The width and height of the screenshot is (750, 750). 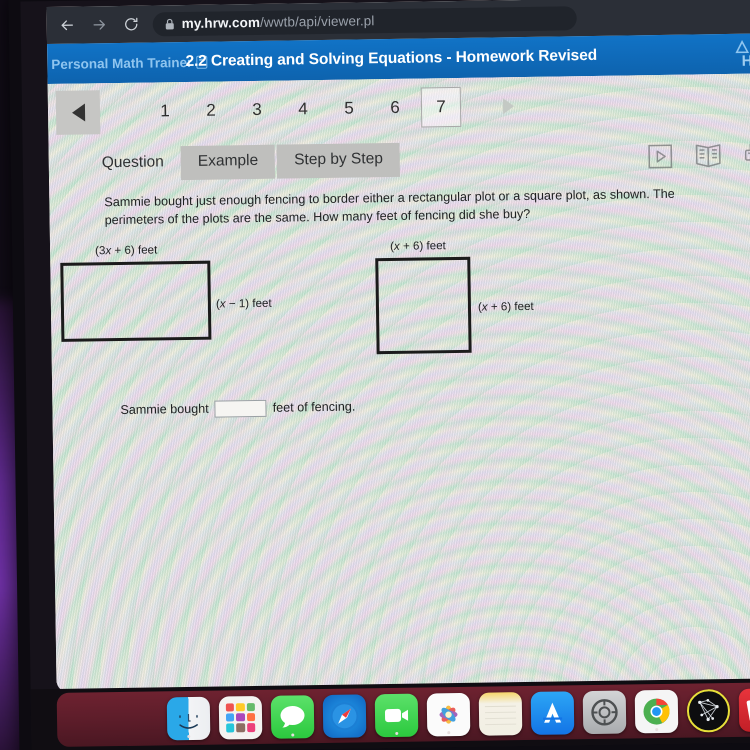 What do you see at coordinates (240, 717) in the screenshot?
I see `launchpad-icon` at bounding box center [240, 717].